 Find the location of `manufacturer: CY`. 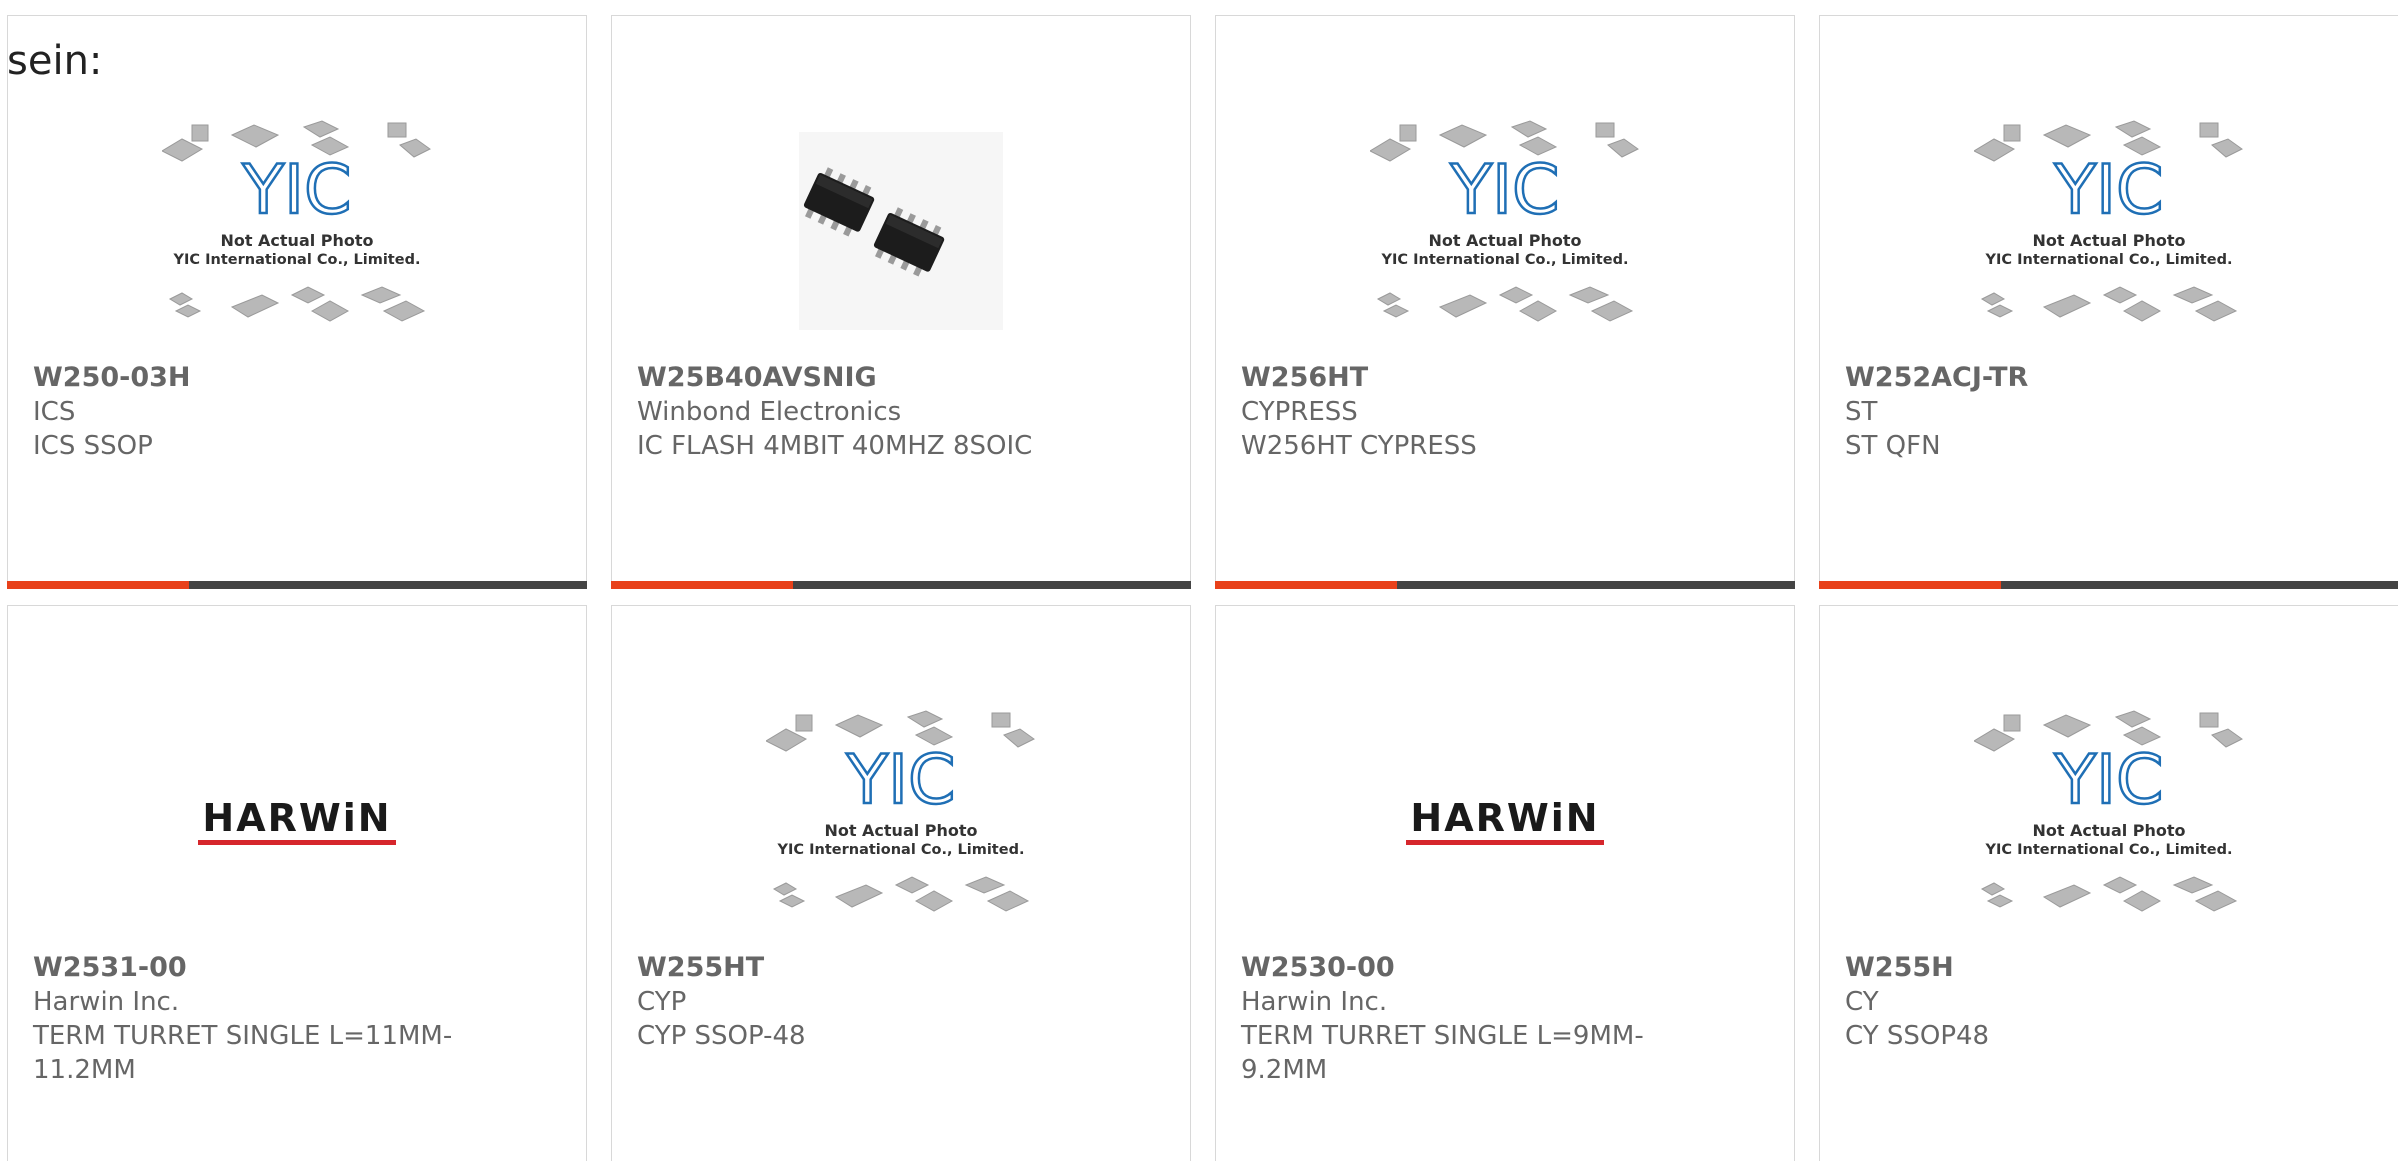

manufacturer: CY is located at coordinates (1862, 1002).